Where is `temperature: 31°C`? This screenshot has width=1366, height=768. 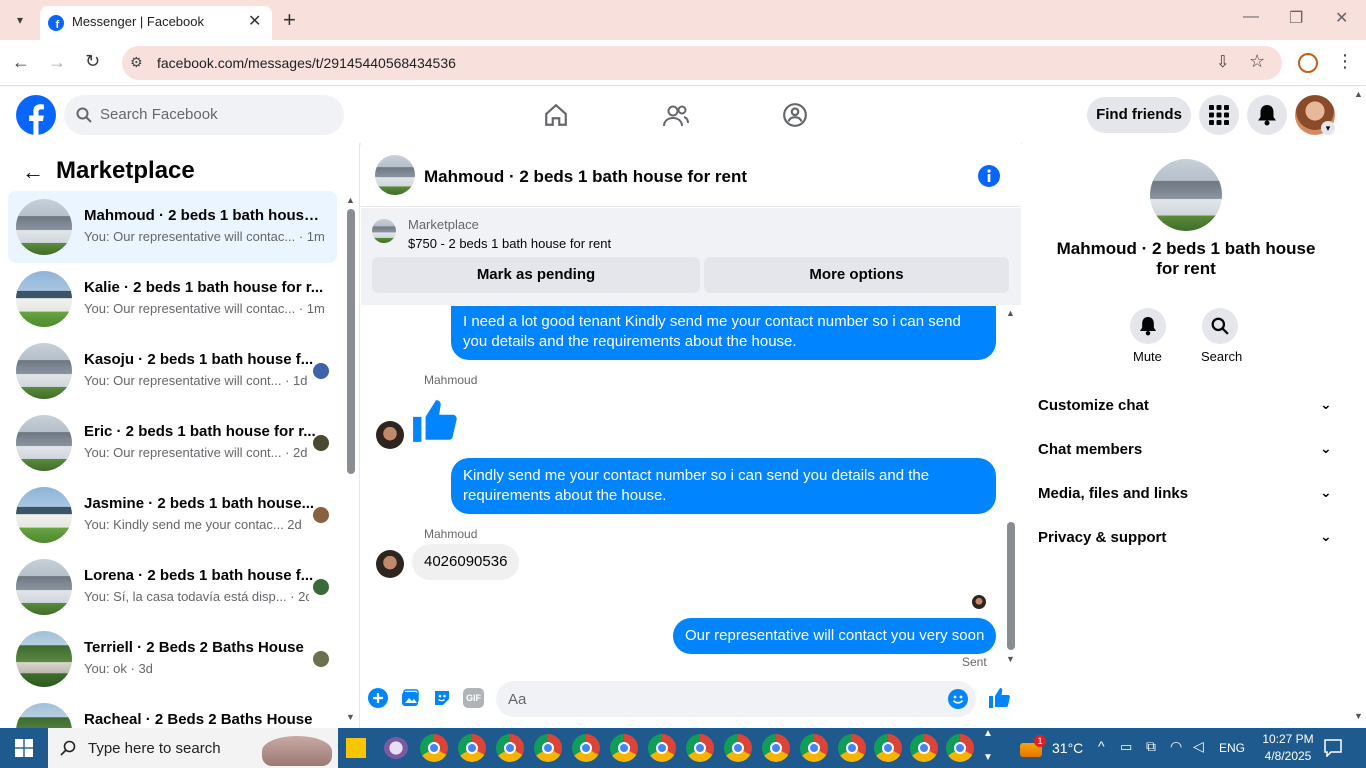
temperature: 31°C is located at coordinates (1067, 748).